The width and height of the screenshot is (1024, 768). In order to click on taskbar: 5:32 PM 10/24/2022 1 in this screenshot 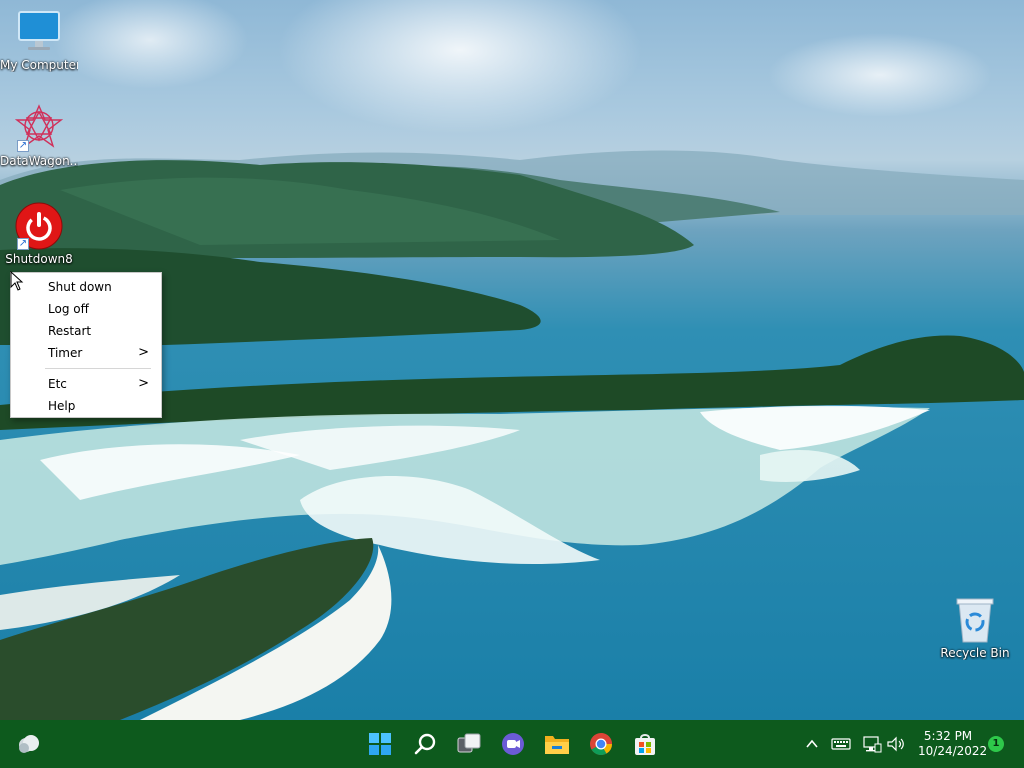, I will do `click(512, 744)`.